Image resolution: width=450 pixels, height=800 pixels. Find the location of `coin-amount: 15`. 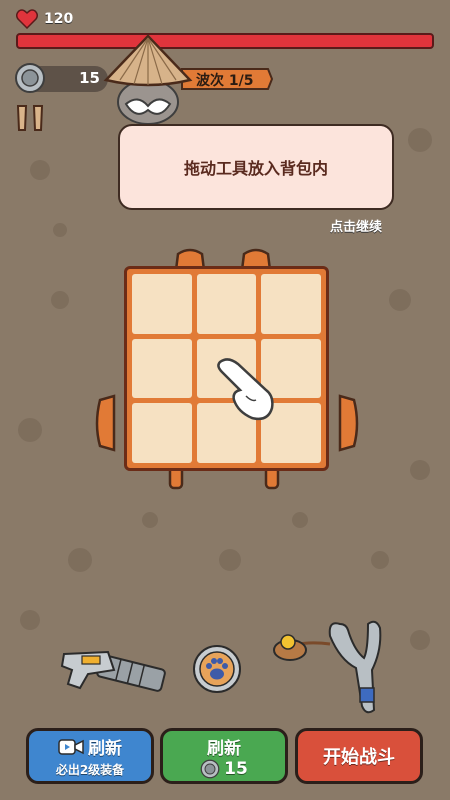

coin-amount: 15 is located at coordinates (89, 78).